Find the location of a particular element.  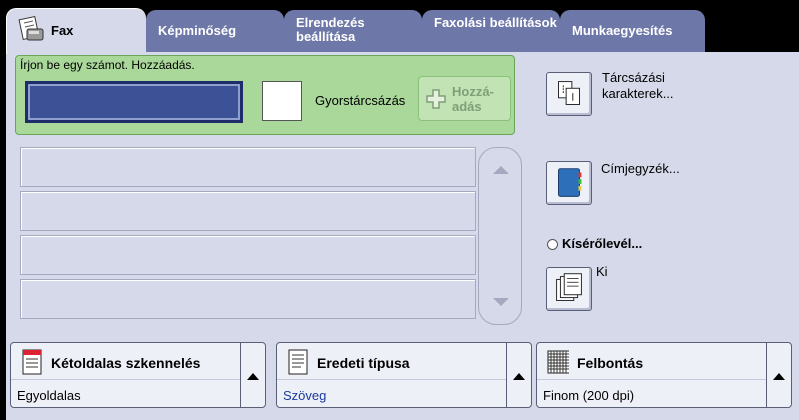

tab-label: Faxolási beállítások is located at coordinates (495, 22).